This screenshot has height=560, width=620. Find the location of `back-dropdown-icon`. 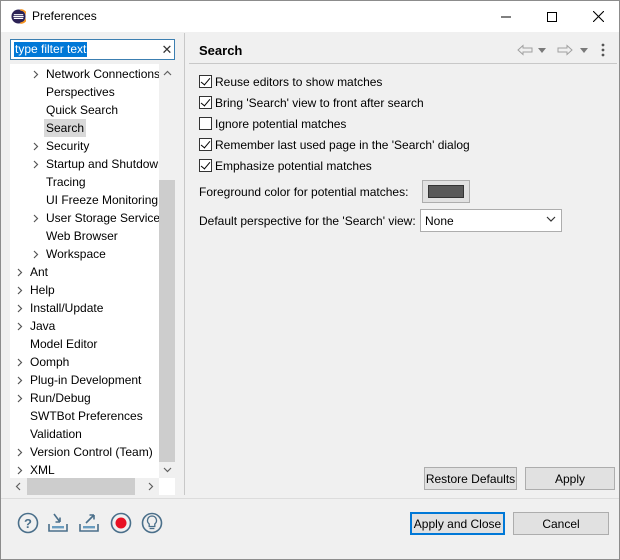

back-dropdown-icon is located at coordinates (542, 50).